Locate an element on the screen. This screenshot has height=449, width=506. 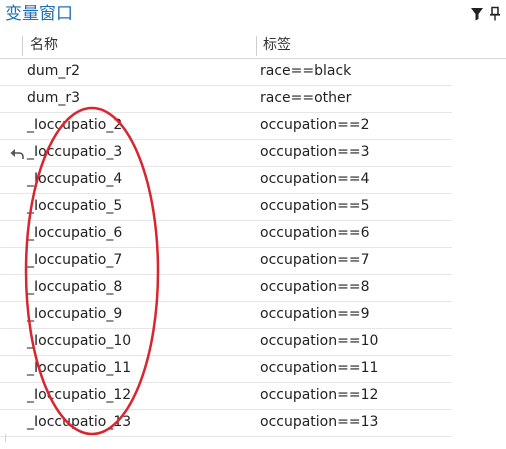
table-row: _Ioccupatio_7 occupation==7 is located at coordinates (226, 261).